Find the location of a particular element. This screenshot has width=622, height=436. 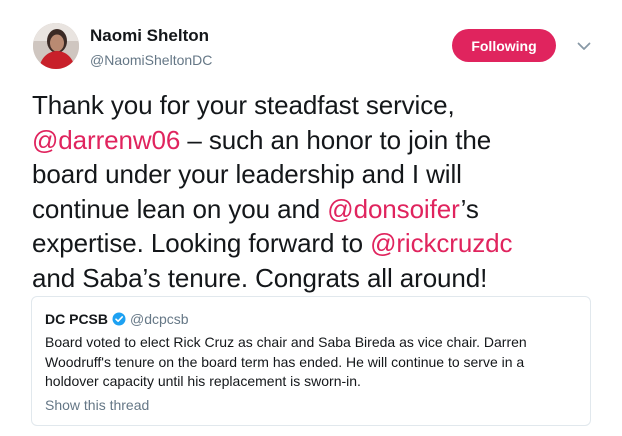

tweet-text-line: @darrenw06 – such an honor to join the is located at coordinates (312, 140).